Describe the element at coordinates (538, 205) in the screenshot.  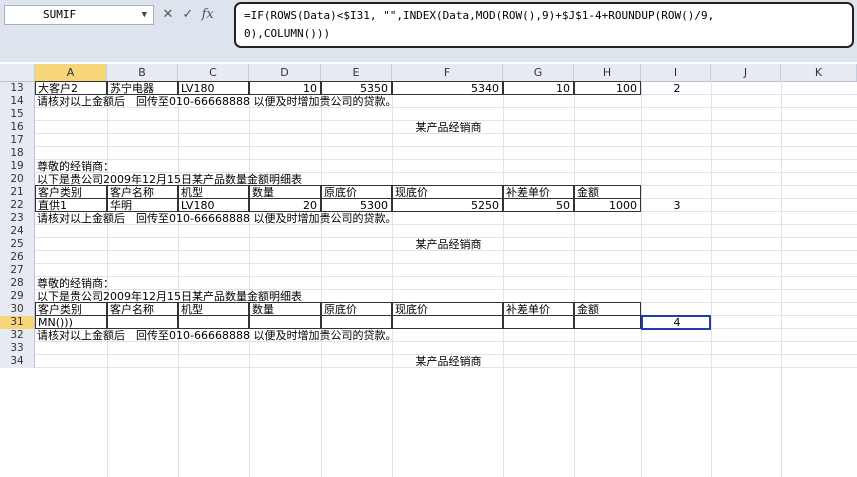
I see `cell-g22: 50` at that location.